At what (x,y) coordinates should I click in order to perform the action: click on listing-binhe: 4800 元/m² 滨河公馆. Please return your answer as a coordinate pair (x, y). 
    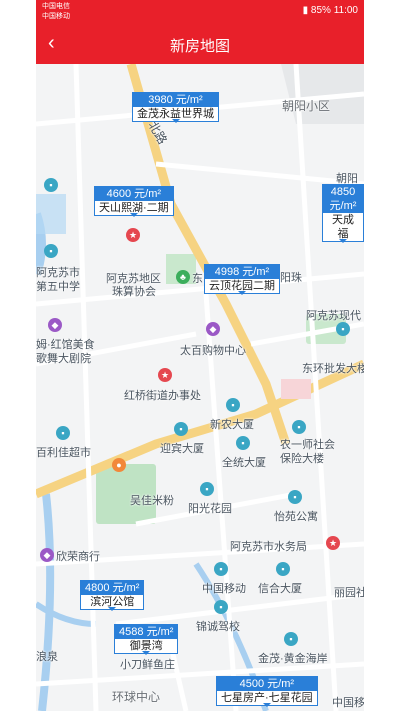
    Looking at the image, I should click on (112, 595).